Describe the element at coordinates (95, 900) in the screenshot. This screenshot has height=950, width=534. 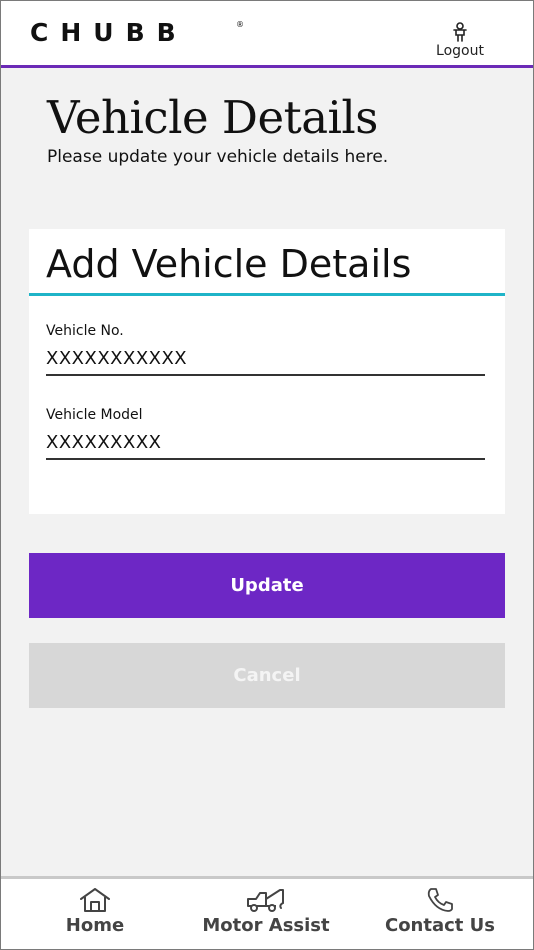
I see `home-icon` at that location.